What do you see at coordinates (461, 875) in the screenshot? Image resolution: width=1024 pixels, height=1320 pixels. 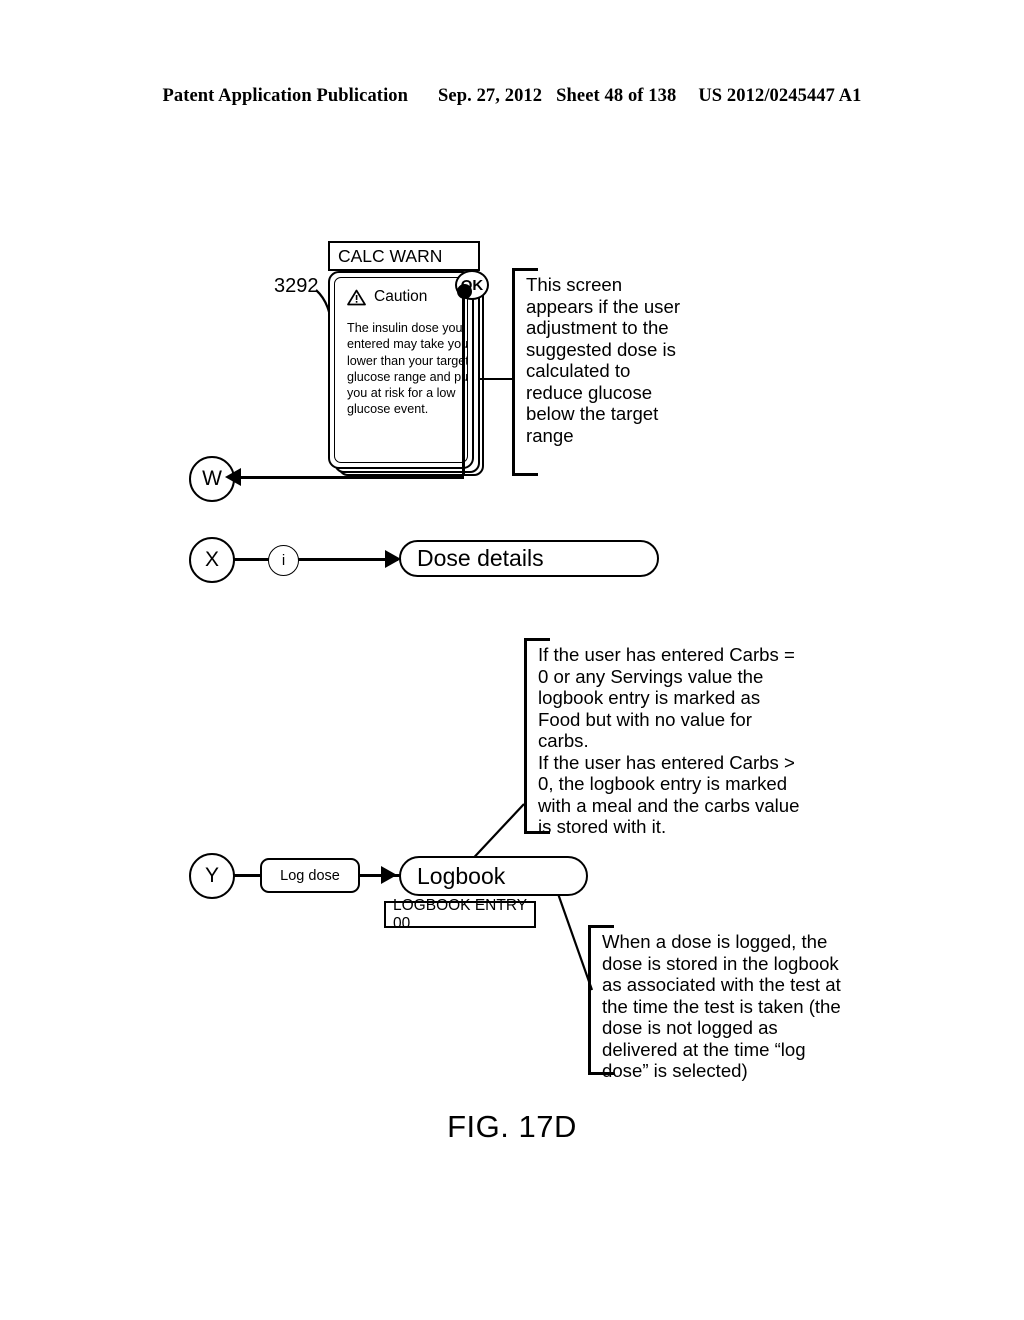 I see `screen-logbook-label: Logbook` at bounding box center [461, 875].